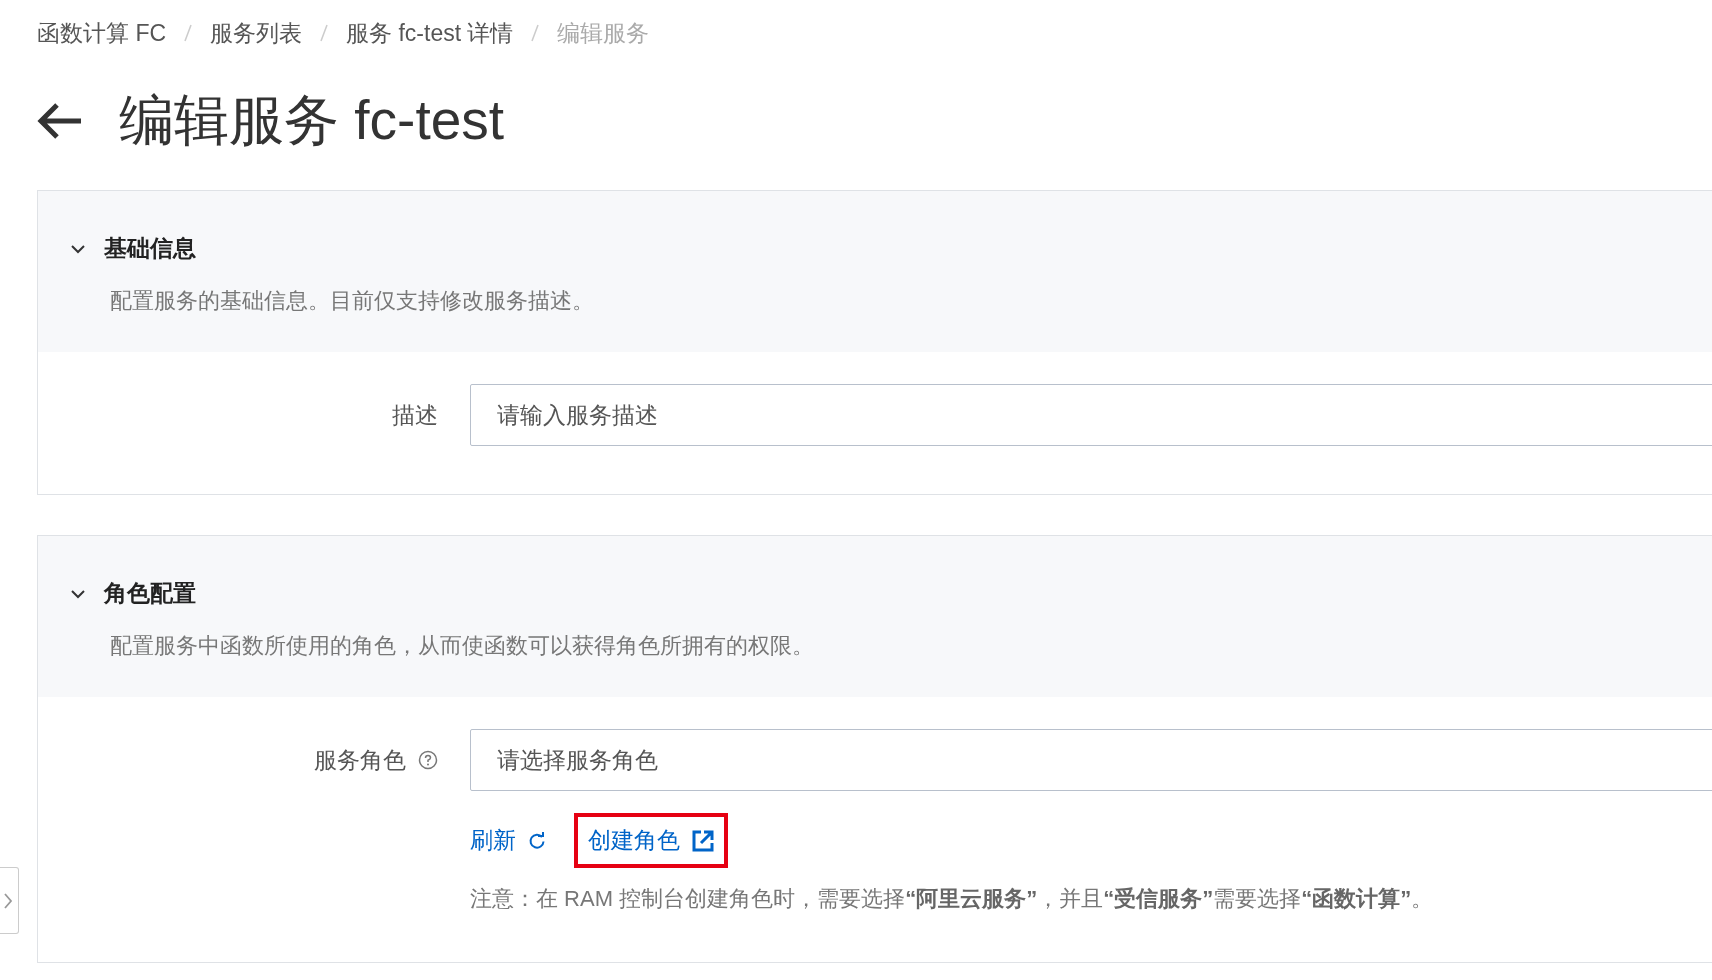 Image resolution: width=1712 pixels, height=980 pixels. What do you see at coordinates (60, 121) in the screenshot?
I see `back-arrow-icon` at bounding box center [60, 121].